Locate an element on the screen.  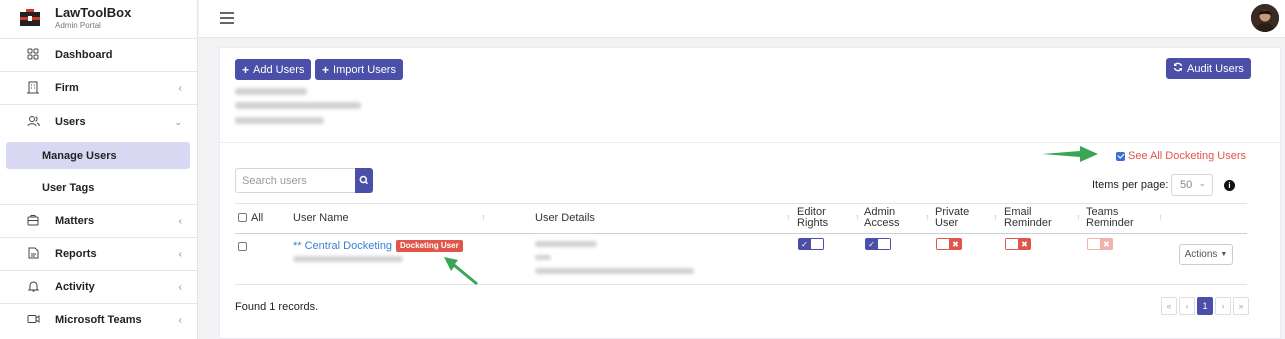
video-icon is located at coordinates (33, 320).